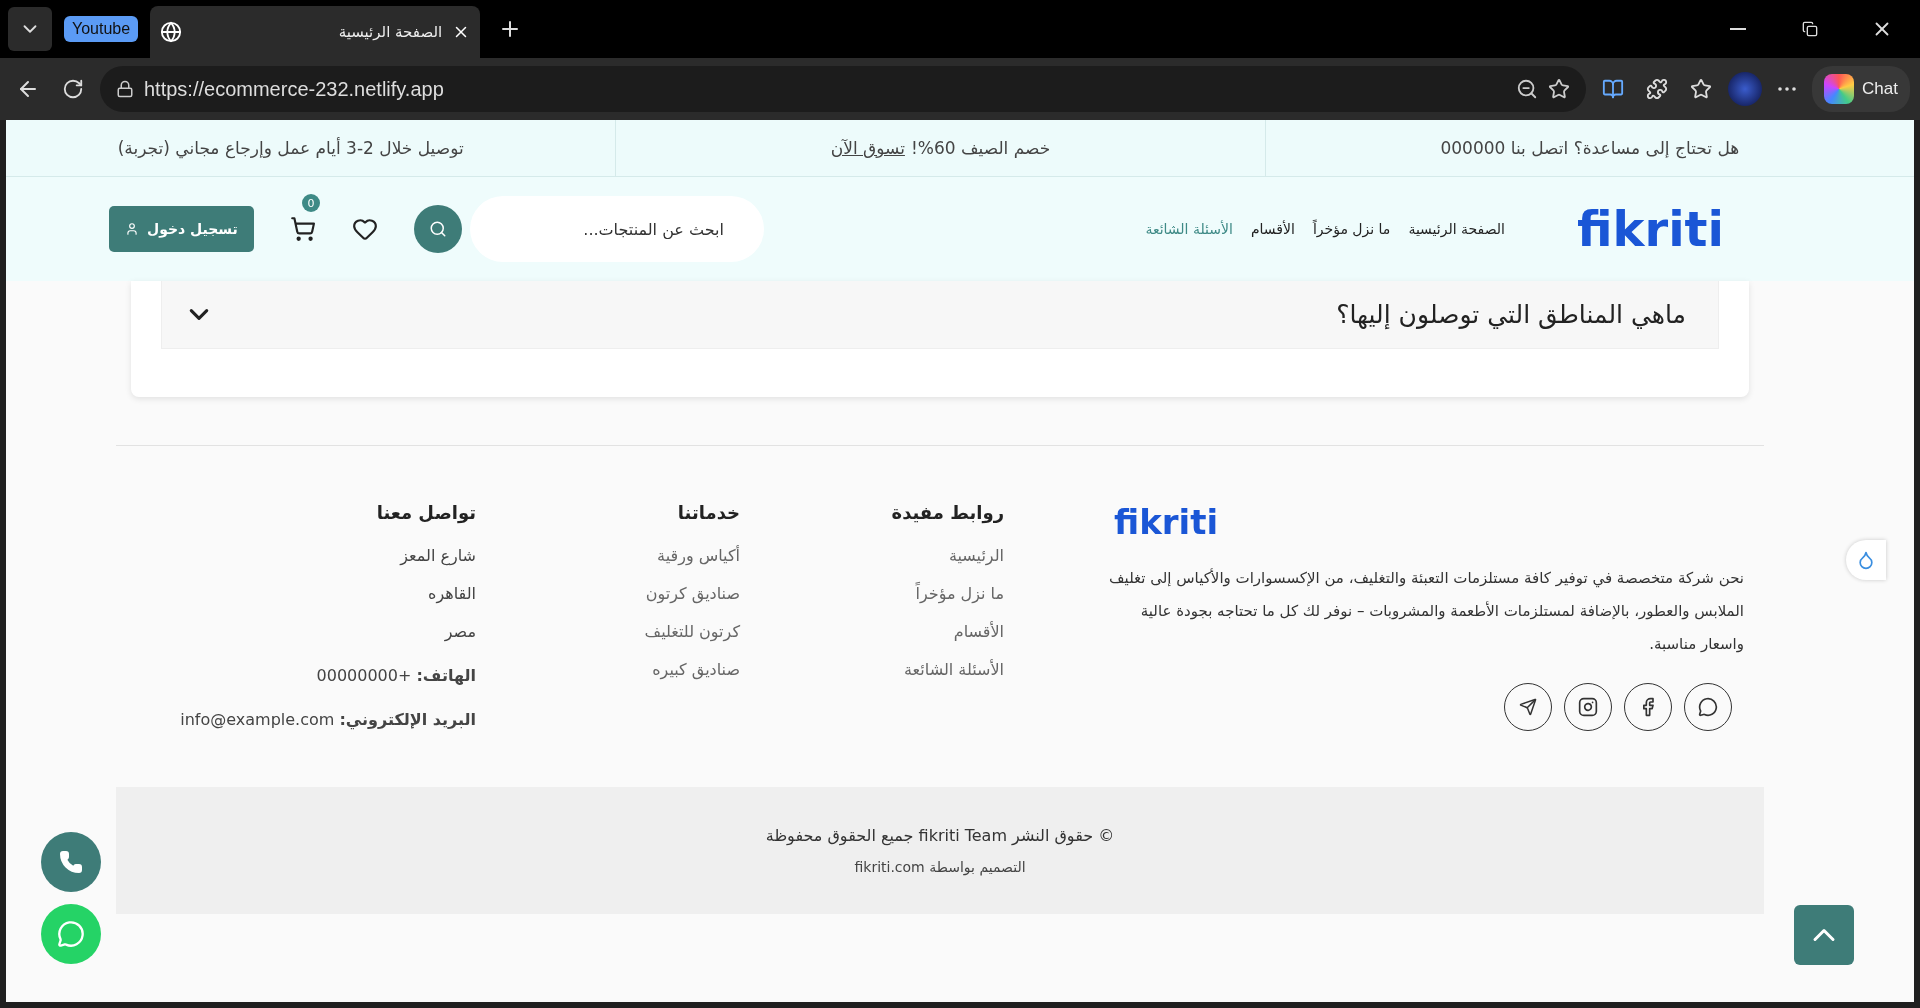 This screenshot has width=1920, height=1008. Describe the element at coordinates (867, 148) in the screenshot. I see `shop-now-link: تسوق الآن` at that location.